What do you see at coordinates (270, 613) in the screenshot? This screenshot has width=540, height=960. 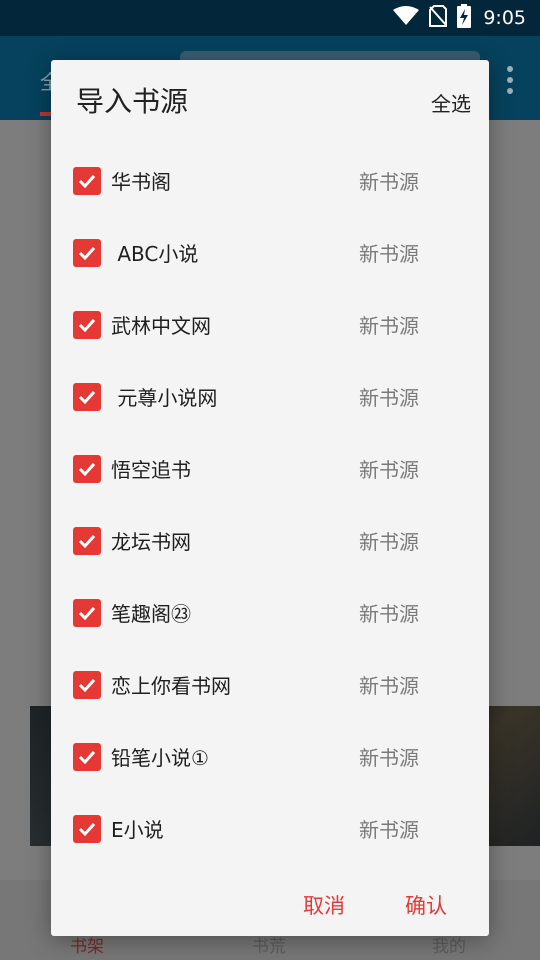 I see `source-row: 笔趣阁㉓ 新书源` at bounding box center [270, 613].